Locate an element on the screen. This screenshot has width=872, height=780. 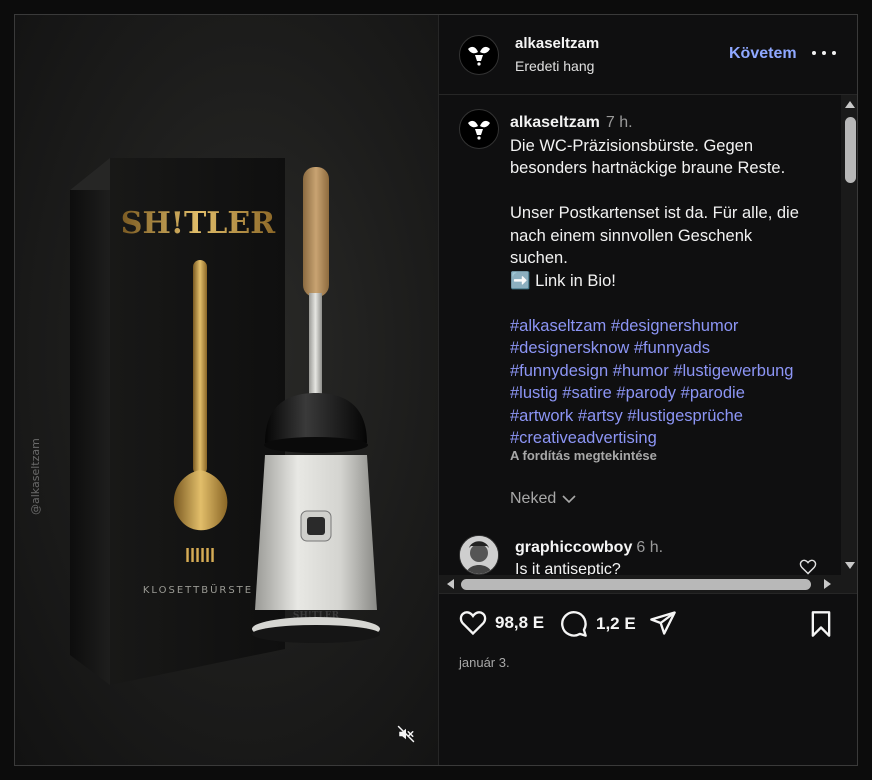
scroll-down-arrow-icon is located at coordinates (850, 565).